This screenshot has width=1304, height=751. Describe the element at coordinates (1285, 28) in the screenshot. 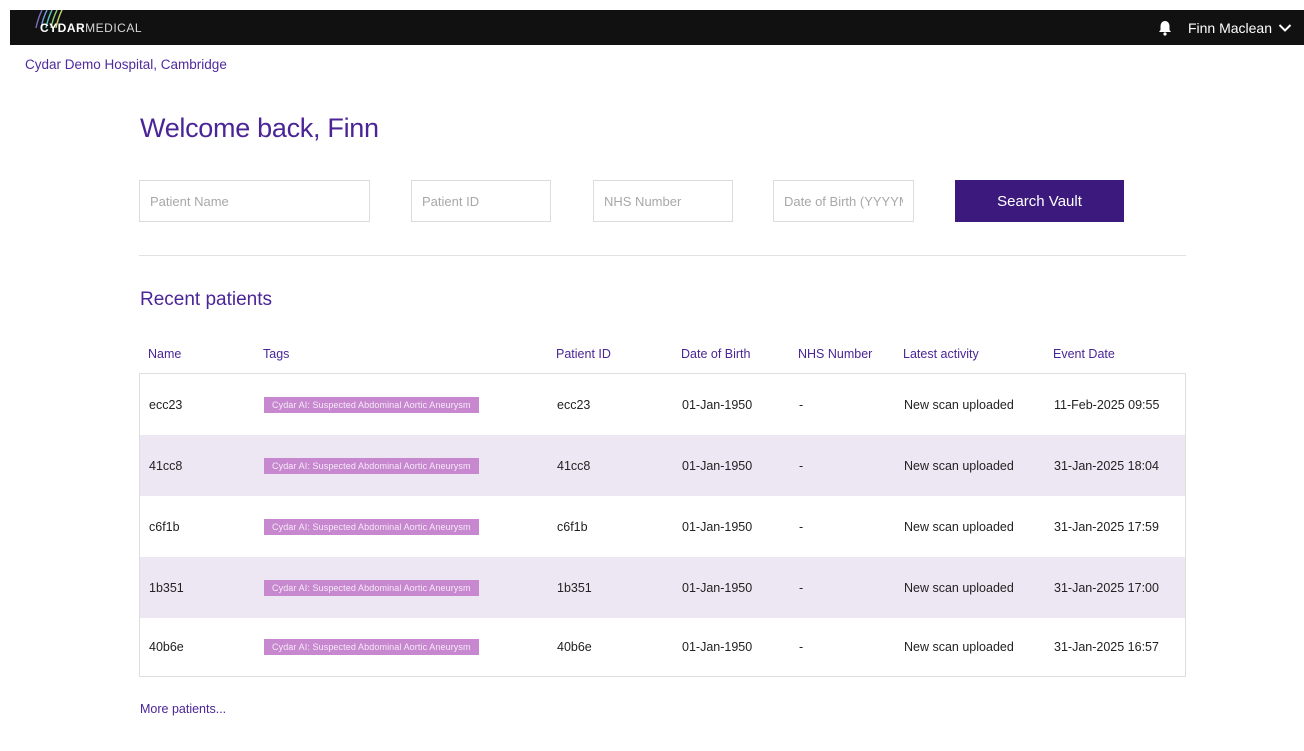

I see `chevron-down-icon` at that location.